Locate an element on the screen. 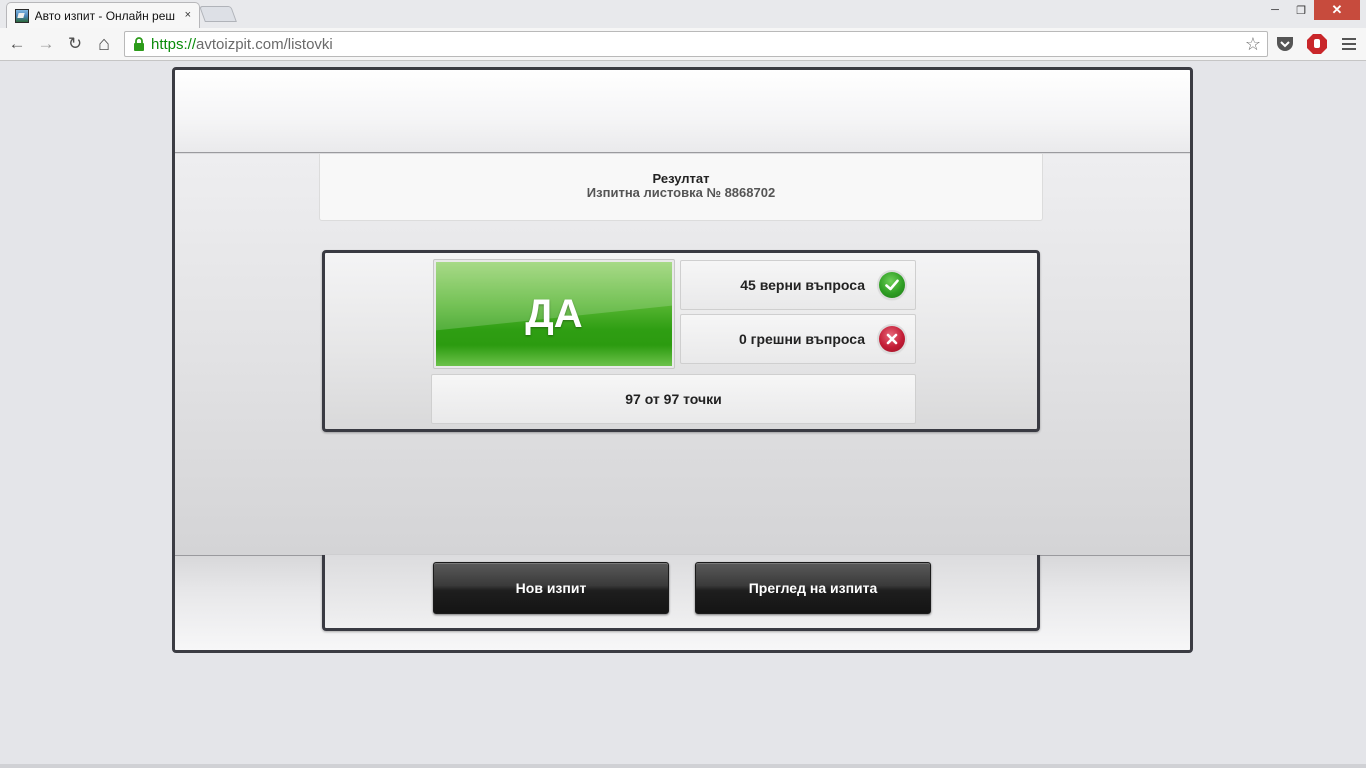  new-exam-button: Нов изпит is located at coordinates (551, 588).